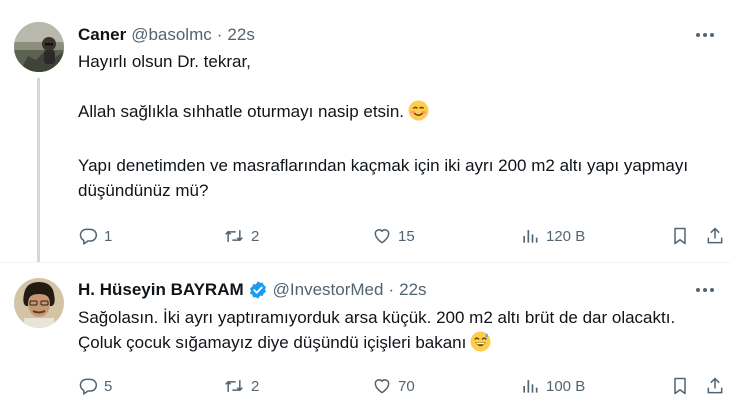  Describe the element at coordinates (566, 236) in the screenshot. I see `view-count: 120 B` at that location.